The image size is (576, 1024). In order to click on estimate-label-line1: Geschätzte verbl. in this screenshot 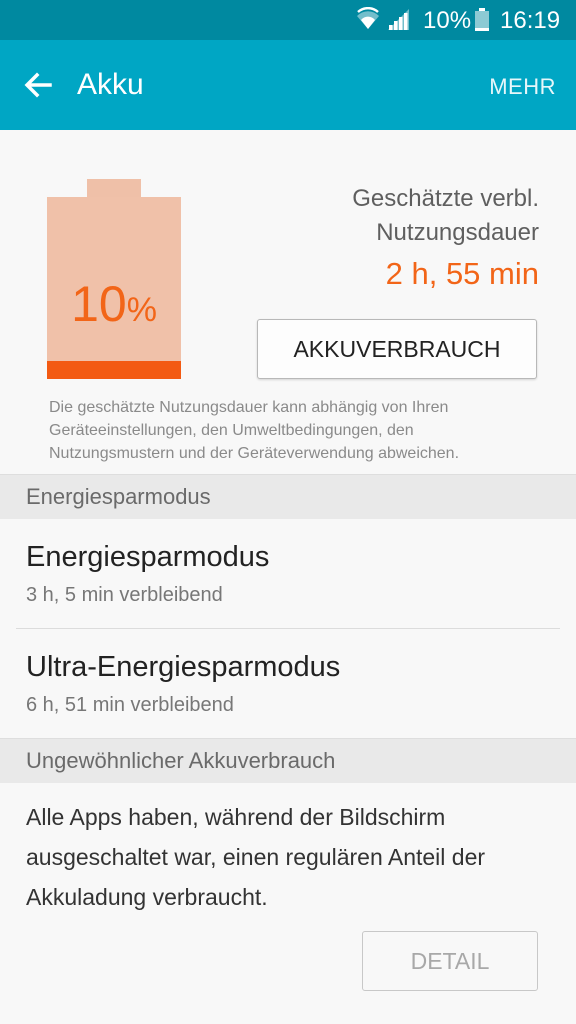, I will do `click(445, 198)`.